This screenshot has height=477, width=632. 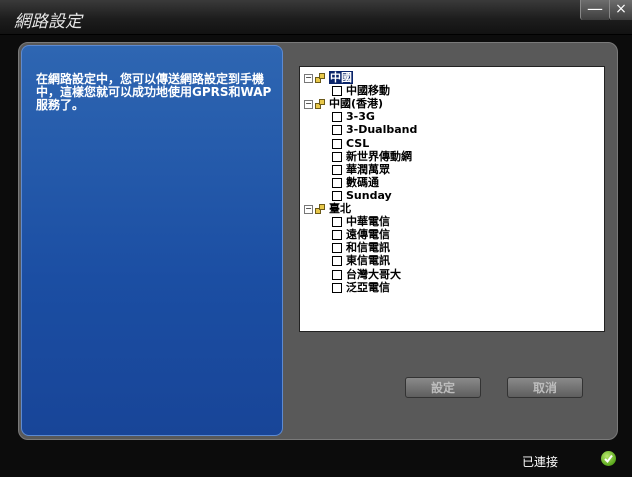 What do you see at coordinates (368, 287) in the screenshot?
I see `tree-item-label: 泛亞電信` at bounding box center [368, 287].